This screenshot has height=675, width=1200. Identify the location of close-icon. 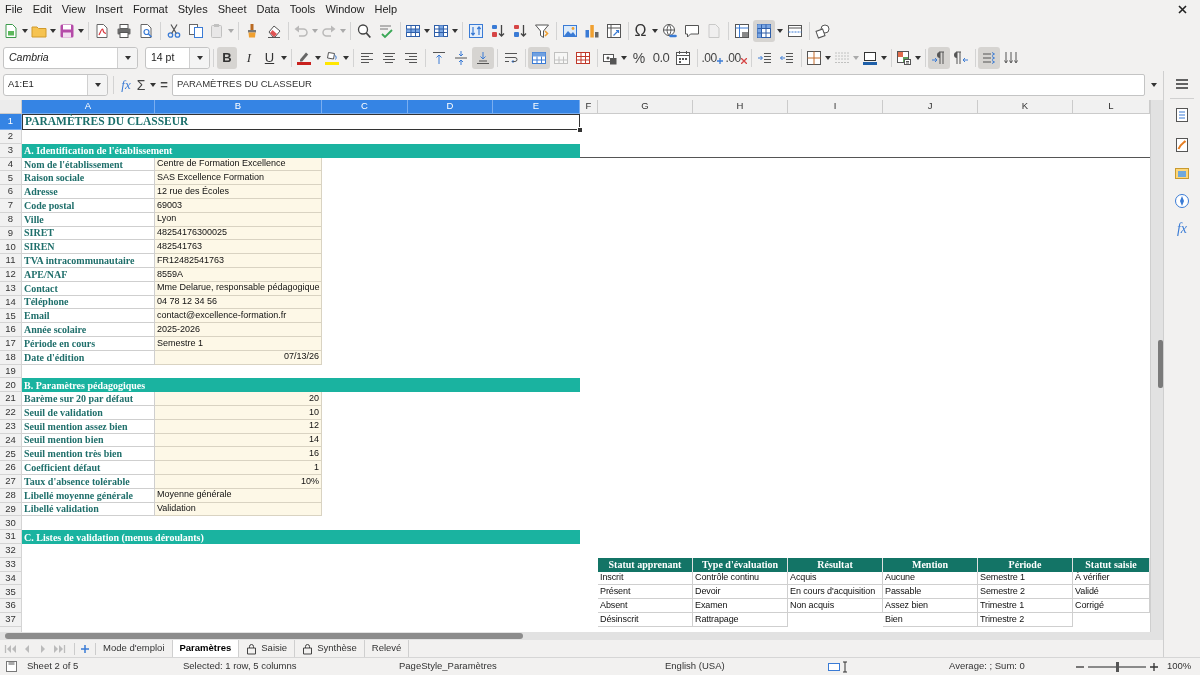
(1182, 9).